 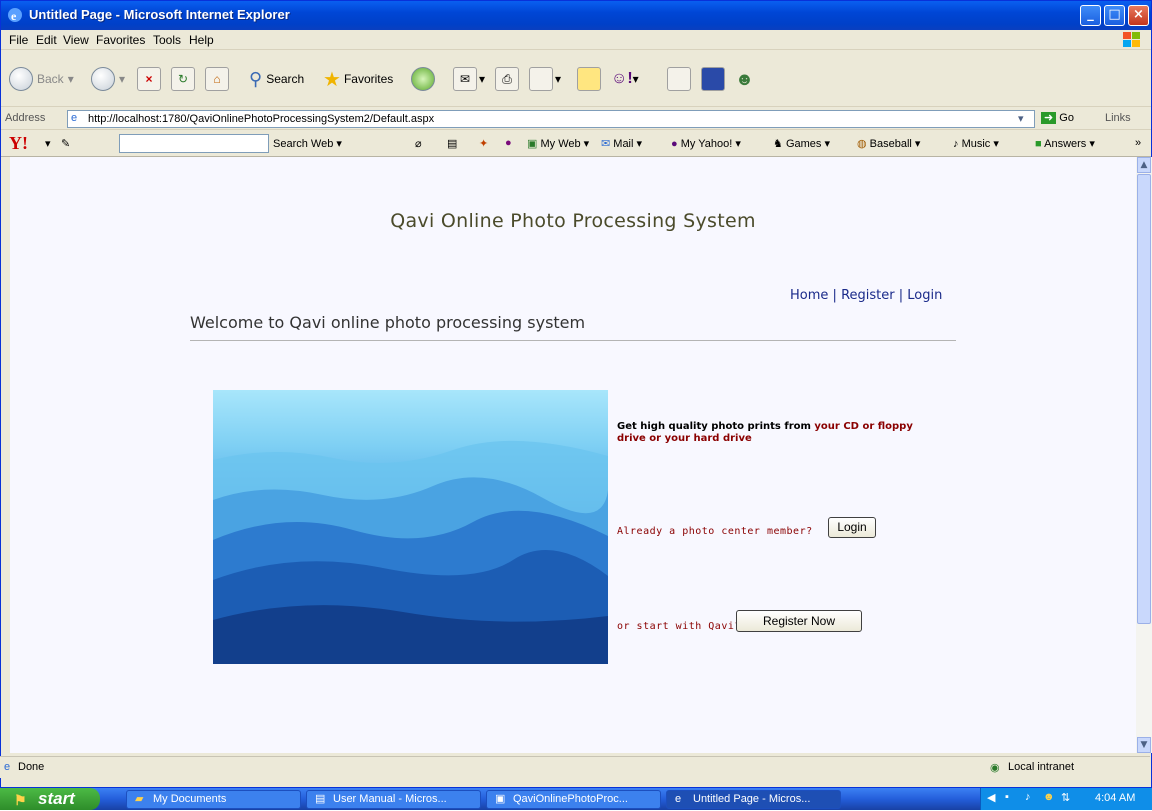 What do you see at coordinates (425, 79) in the screenshot?
I see `history-button` at bounding box center [425, 79].